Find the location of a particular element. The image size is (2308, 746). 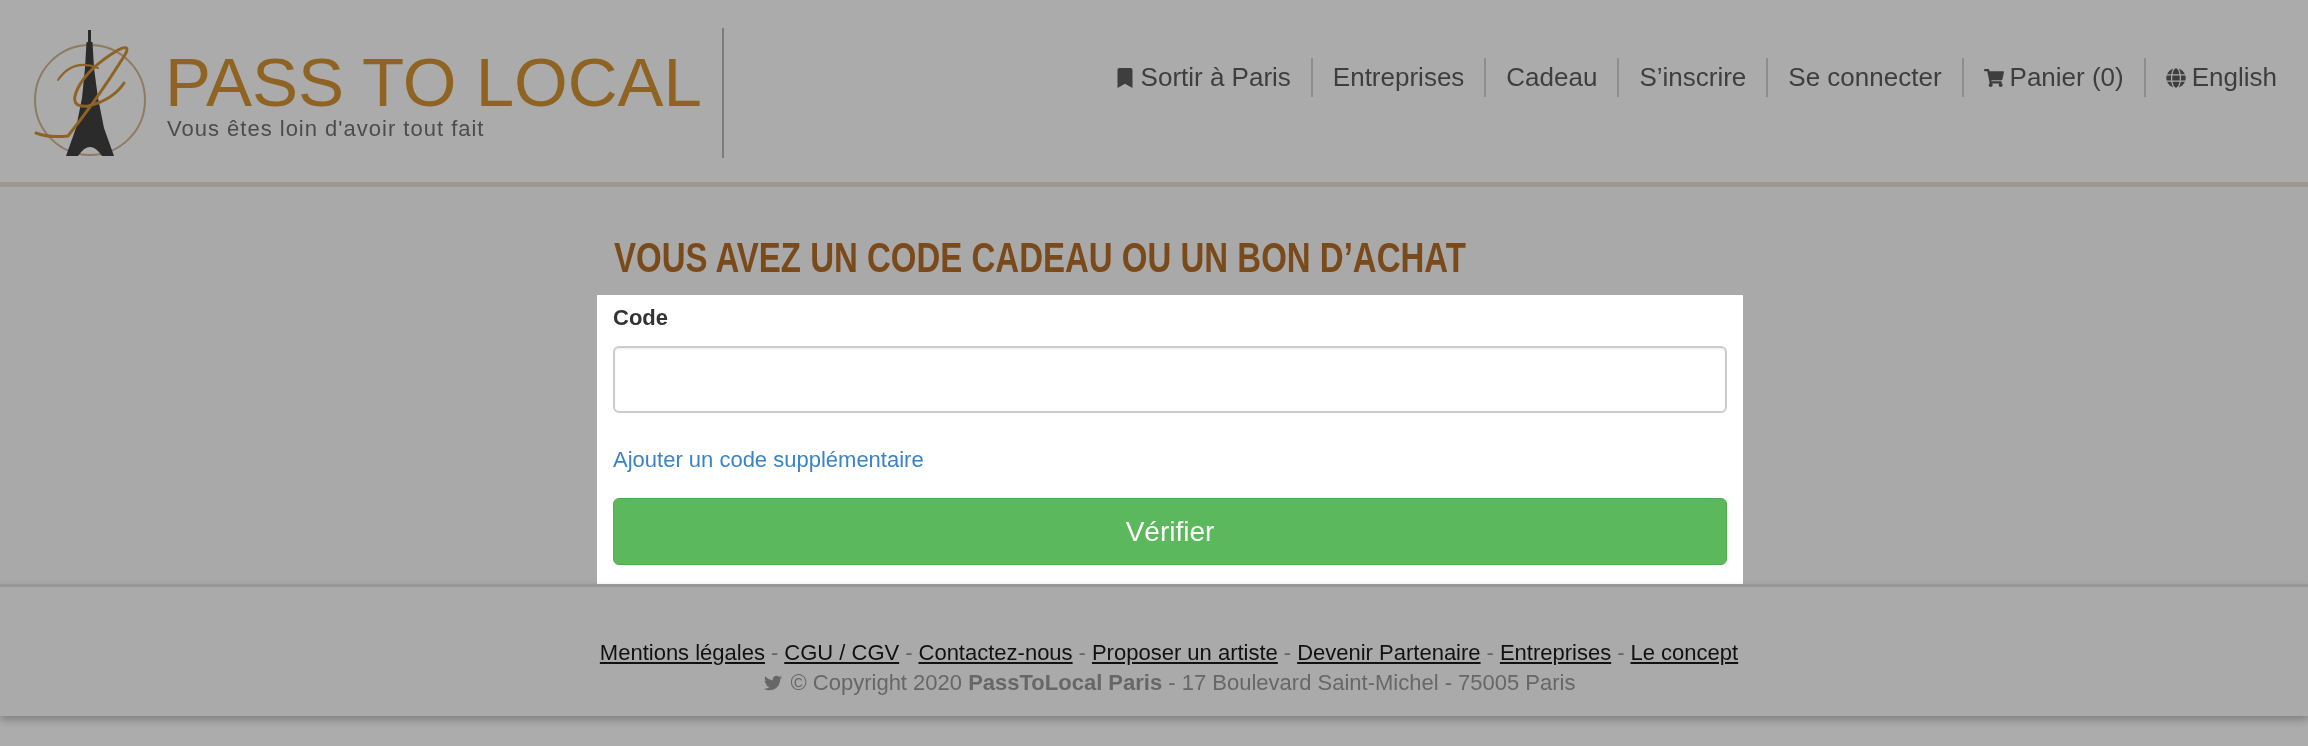

code-label: Code is located at coordinates (640, 318).